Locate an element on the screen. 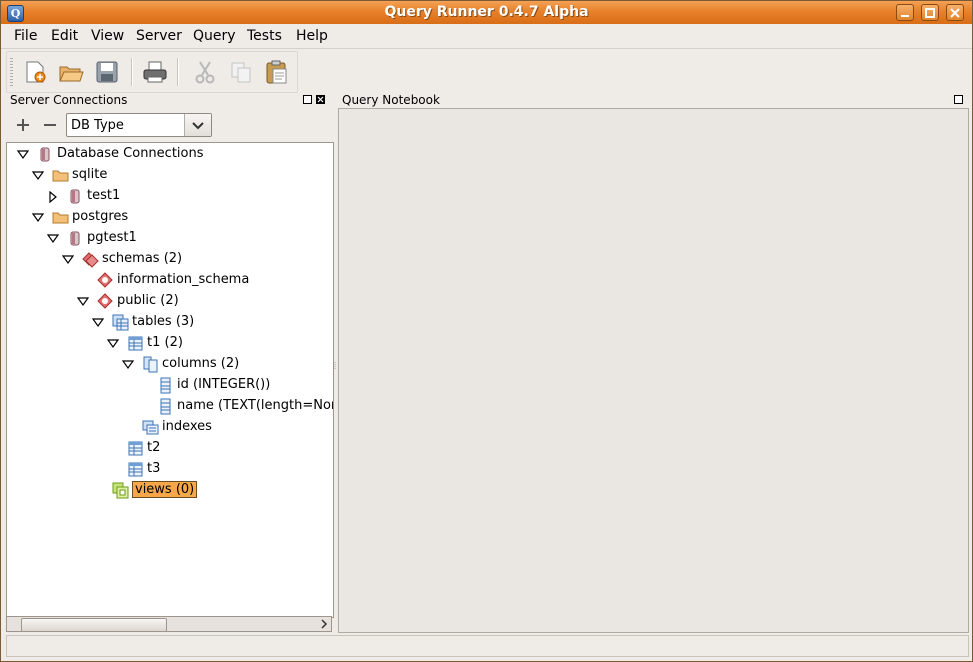 Image resolution: width=973 pixels, height=662 pixels. menu-query: Query is located at coordinates (214, 36).